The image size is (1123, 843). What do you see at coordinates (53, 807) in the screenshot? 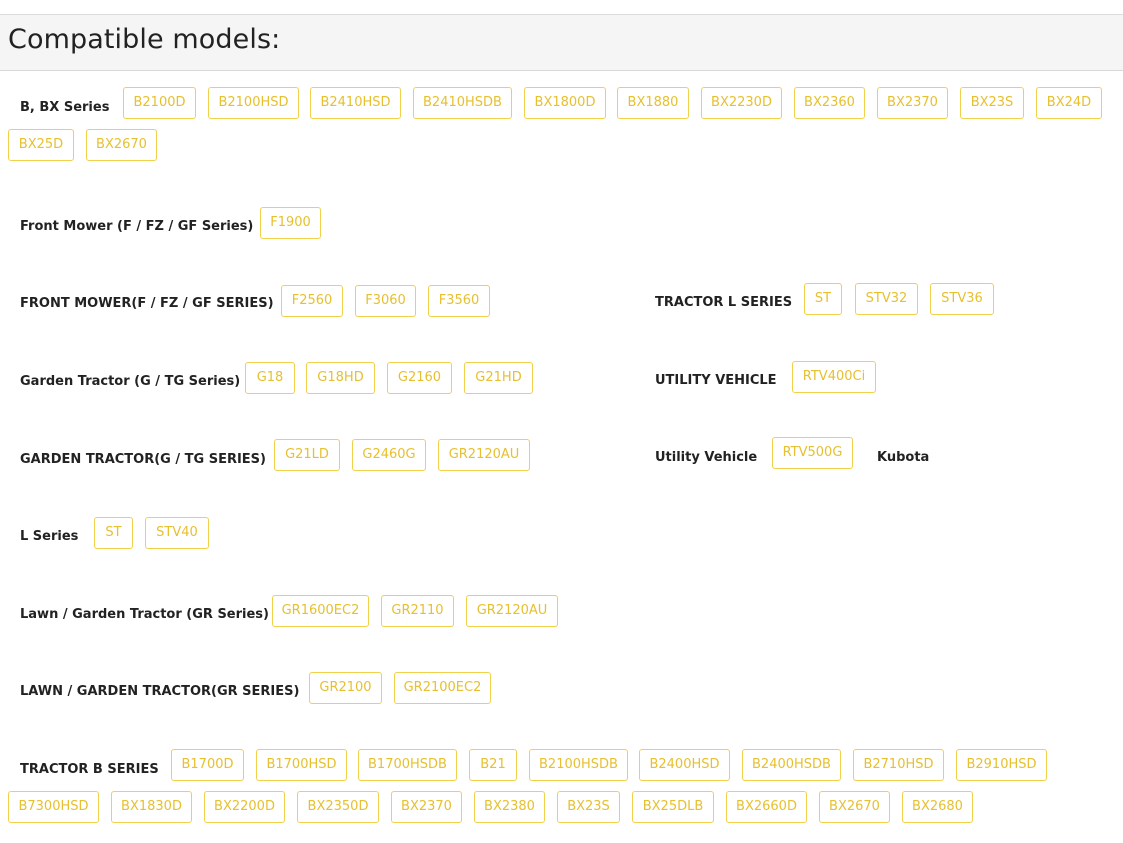
I see `model-tag: B7300HSD` at bounding box center [53, 807].